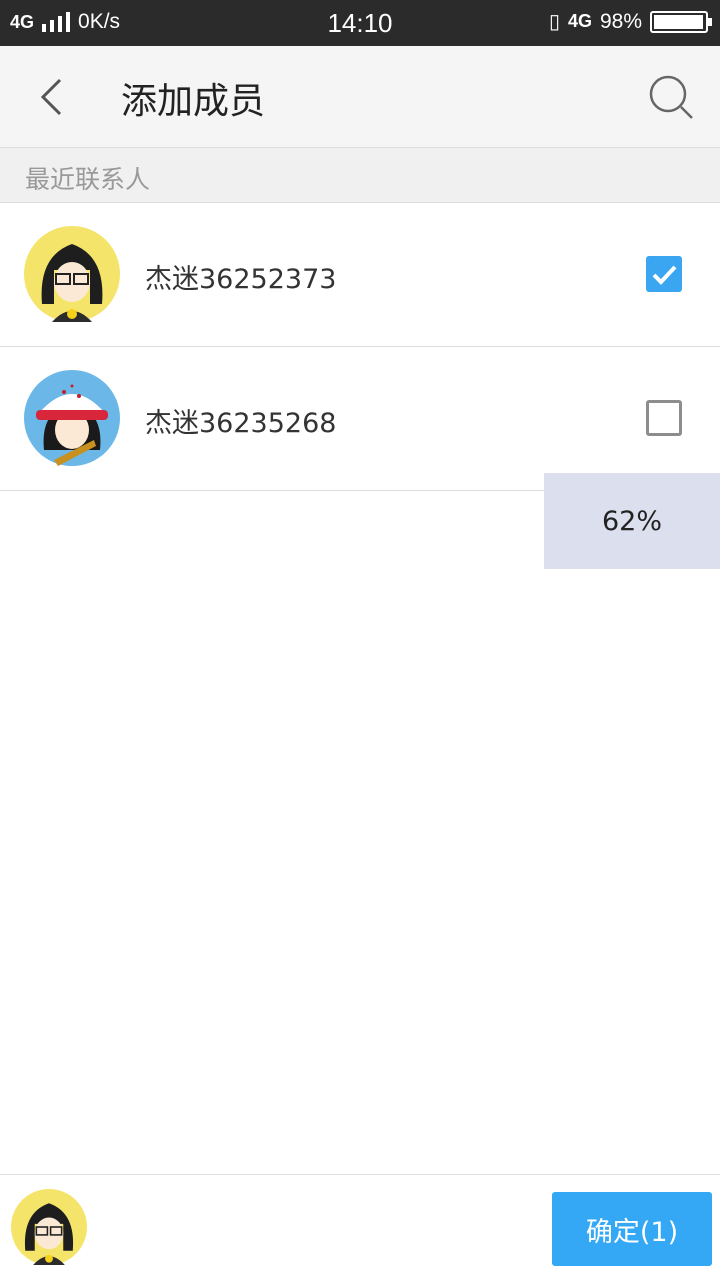  What do you see at coordinates (632, 521) in the screenshot?
I see `progress-tip: 62%` at bounding box center [632, 521].